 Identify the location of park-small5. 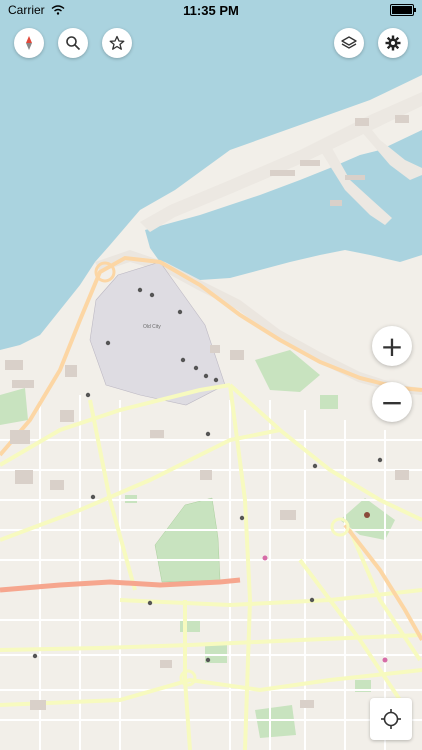
(329, 402).